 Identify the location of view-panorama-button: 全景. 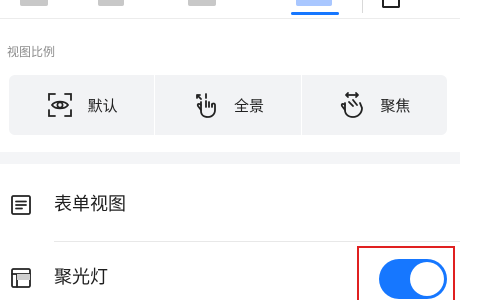
(227, 105).